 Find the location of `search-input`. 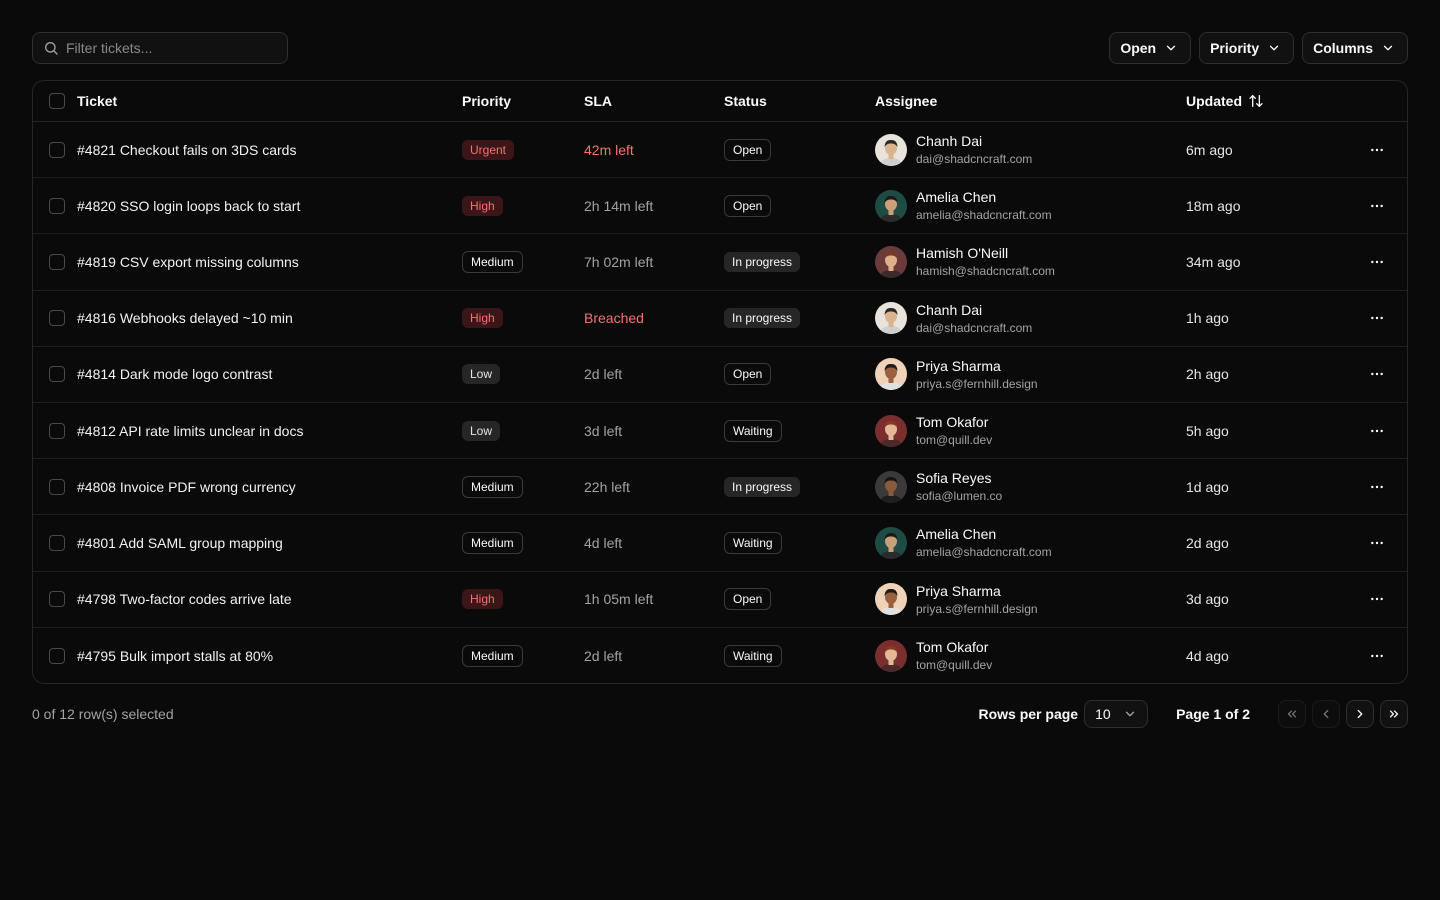

search-input is located at coordinates (166, 48).